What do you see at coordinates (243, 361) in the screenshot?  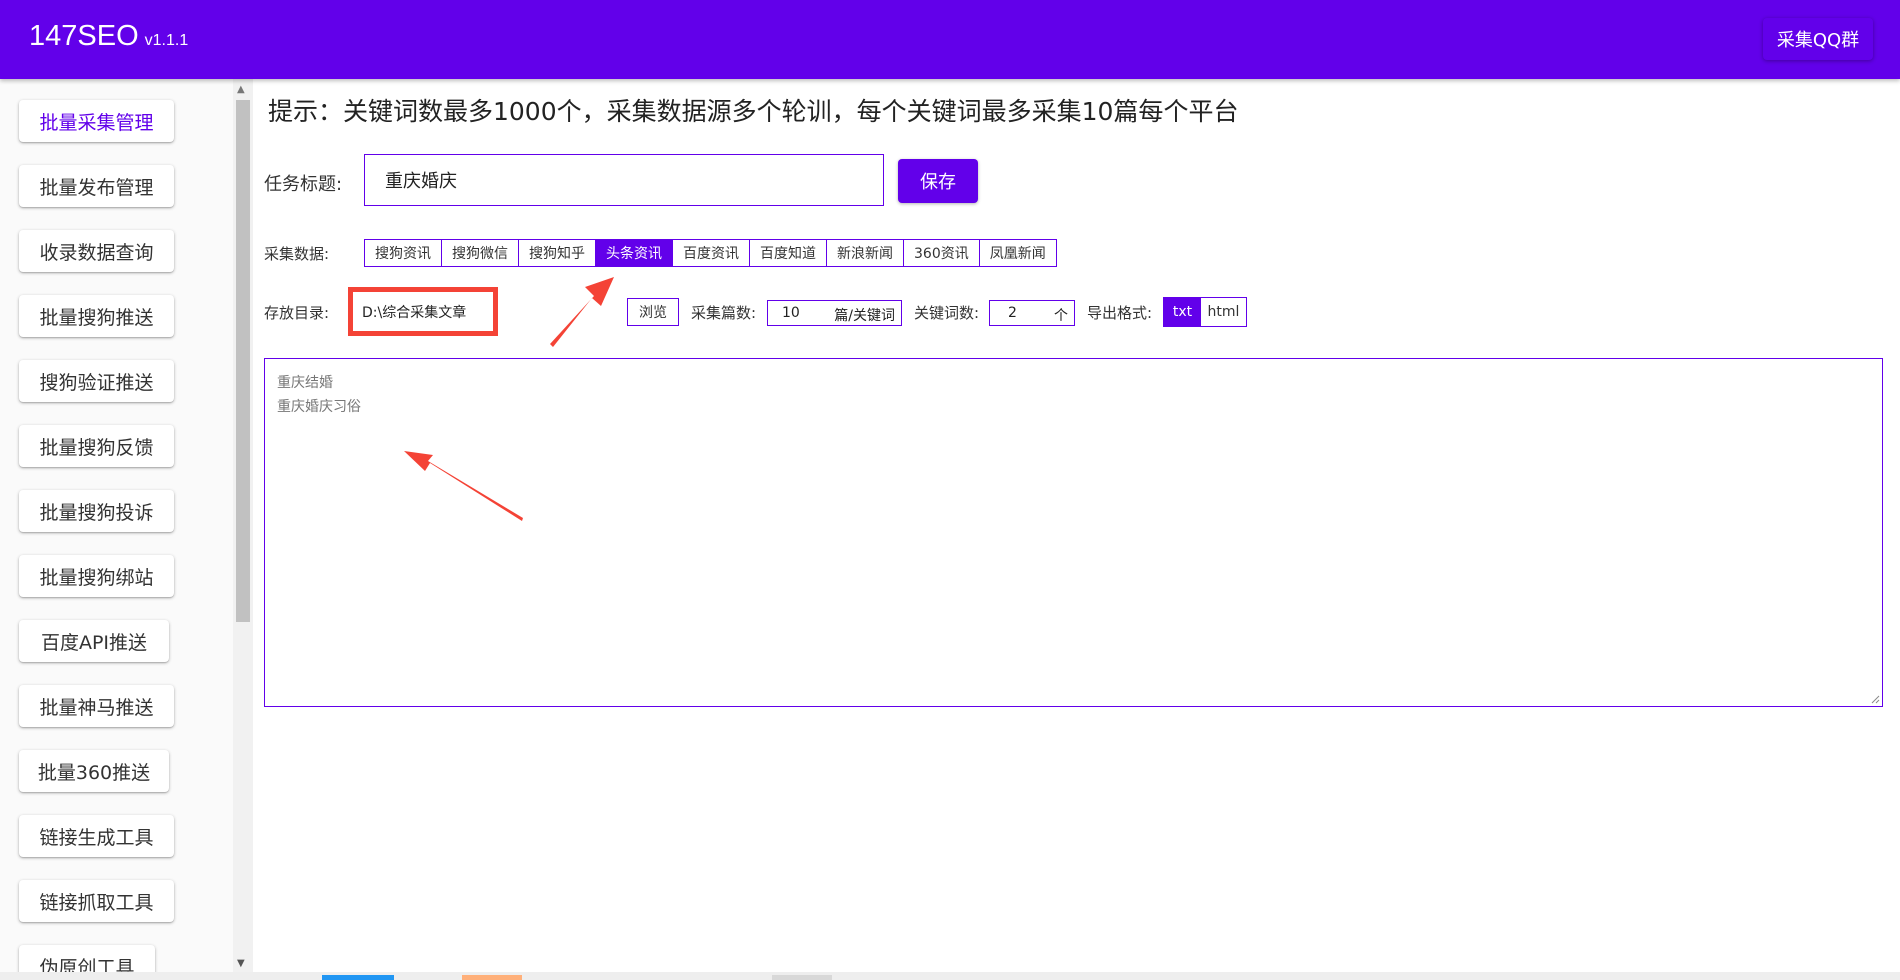 I see `sidebar-scrollbar-thumb` at bounding box center [243, 361].